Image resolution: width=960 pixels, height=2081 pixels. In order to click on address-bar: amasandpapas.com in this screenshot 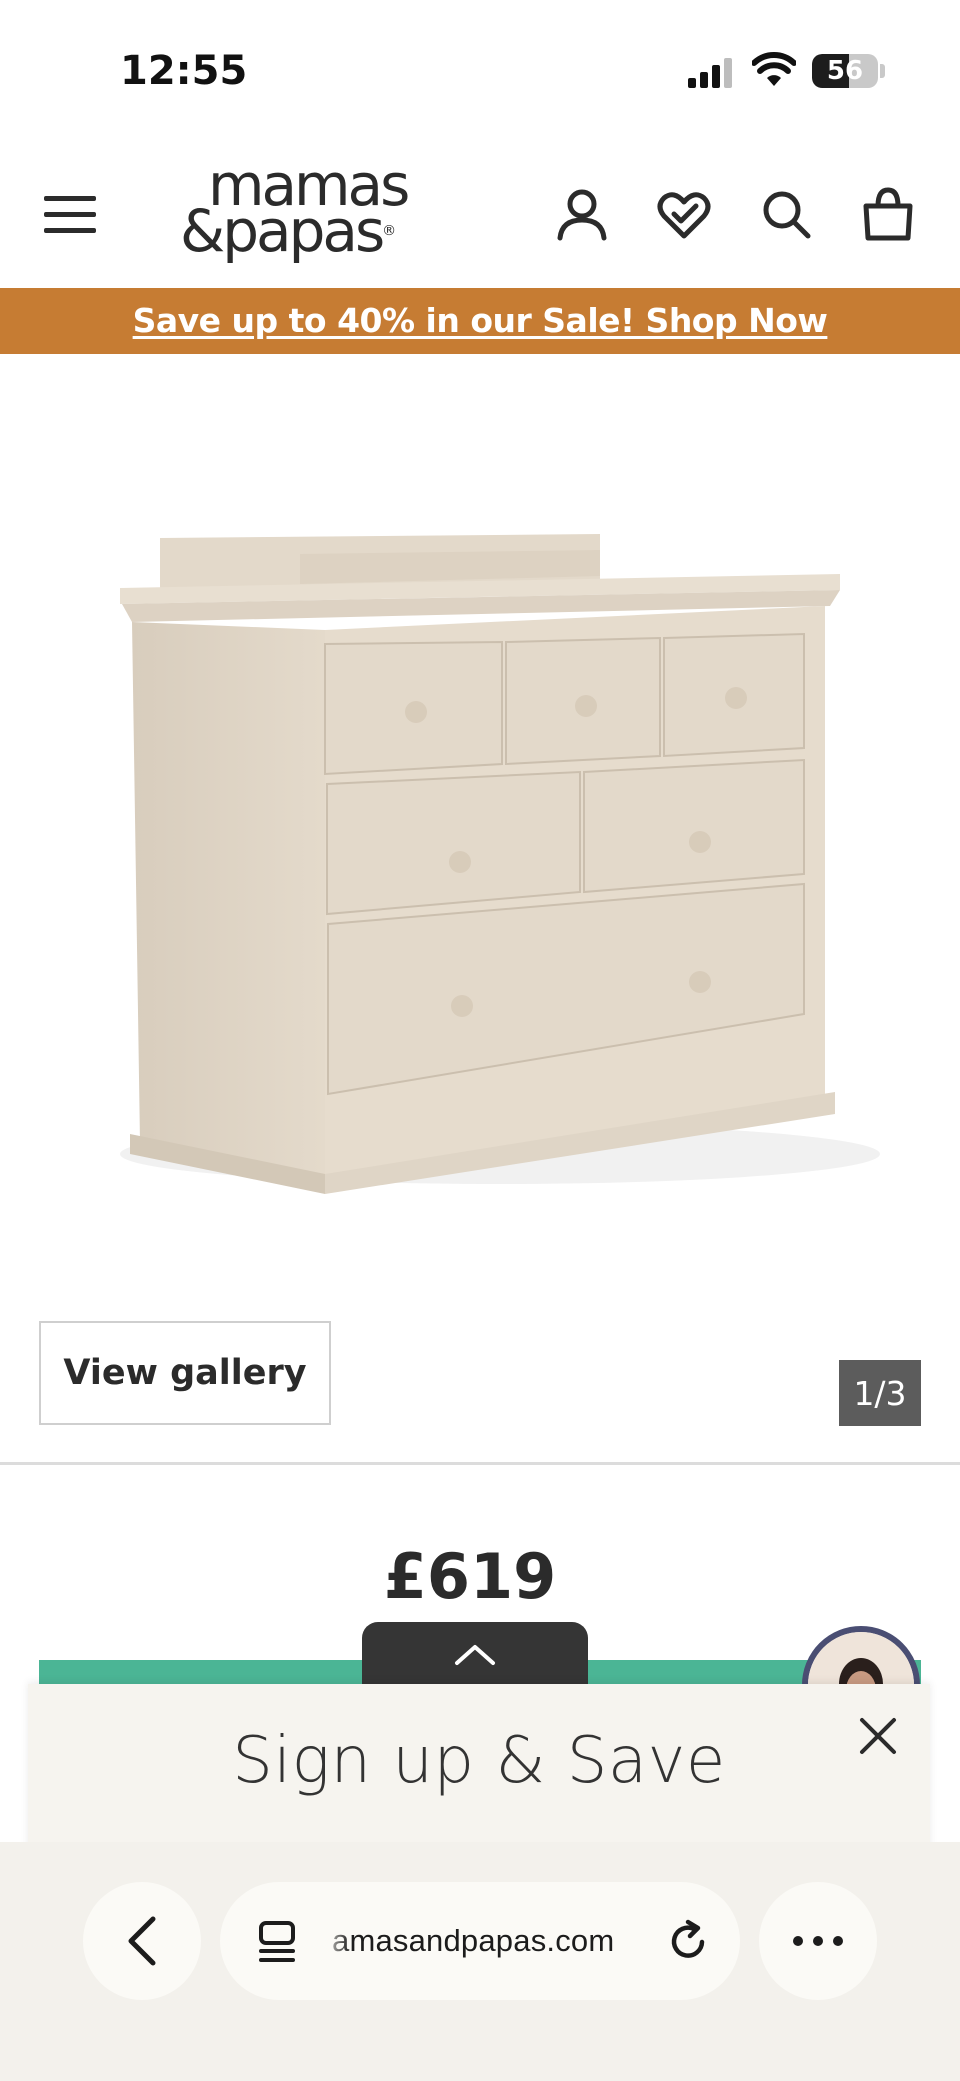, I will do `click(480, 1941)`.